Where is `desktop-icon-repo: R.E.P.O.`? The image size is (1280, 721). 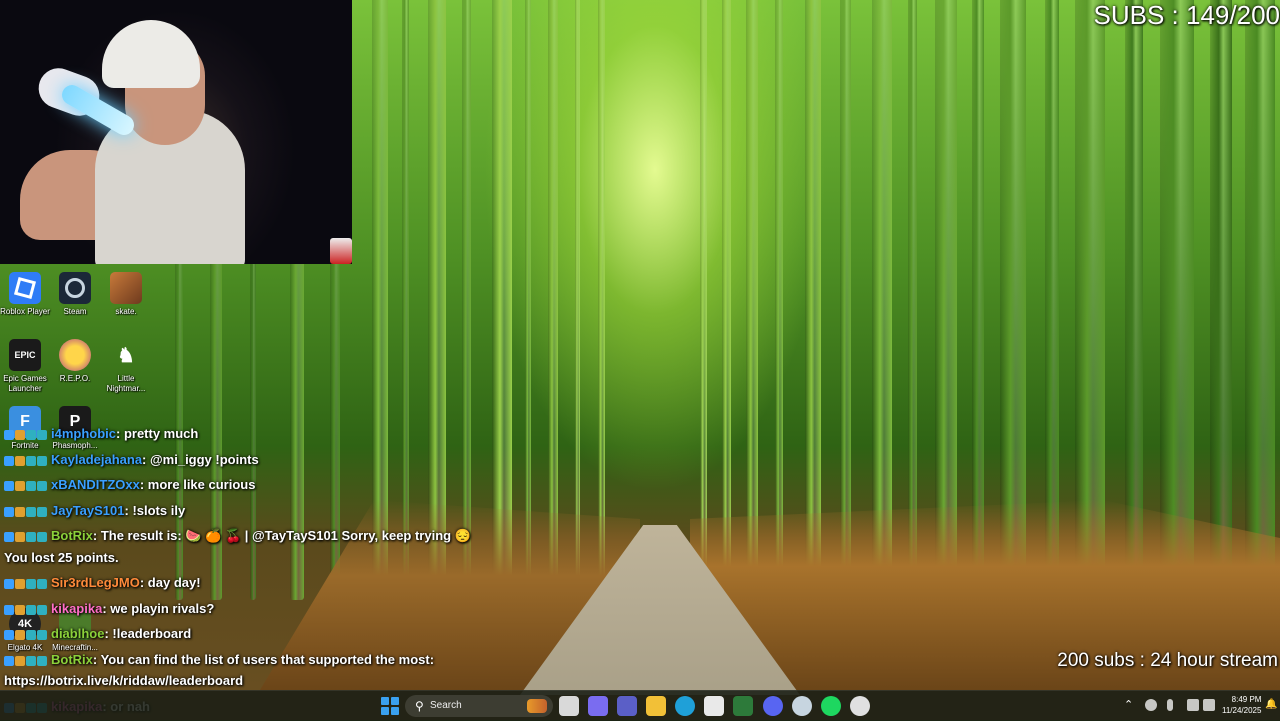
desktop-icon-repo: R.E.P.O. is located at coordinates (75, 361).